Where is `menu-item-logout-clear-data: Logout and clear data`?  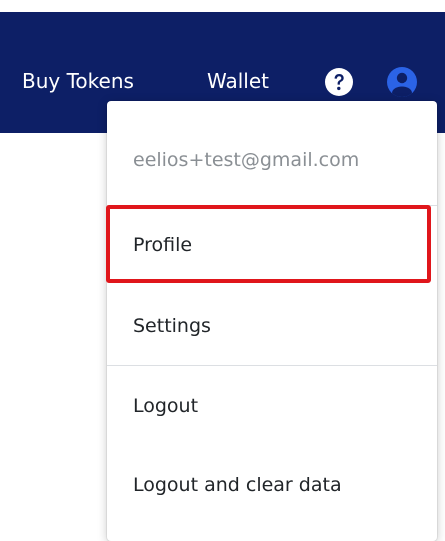 menu-item-logout-clear-data: Logout and clear data is located at coordinates (272, 485).